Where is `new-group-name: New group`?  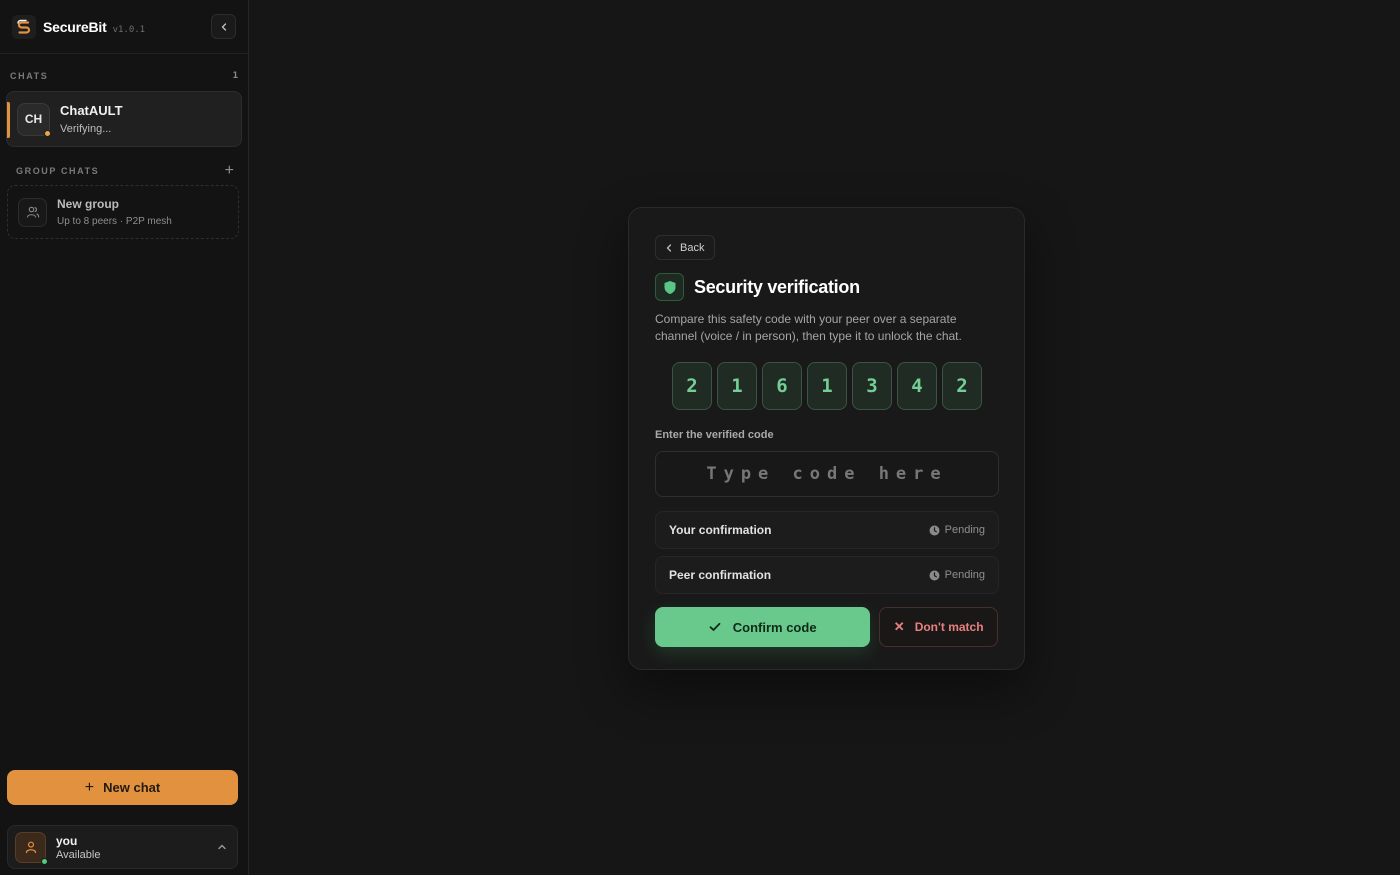
new-group-name: New group is located at coordinates (88, 204).